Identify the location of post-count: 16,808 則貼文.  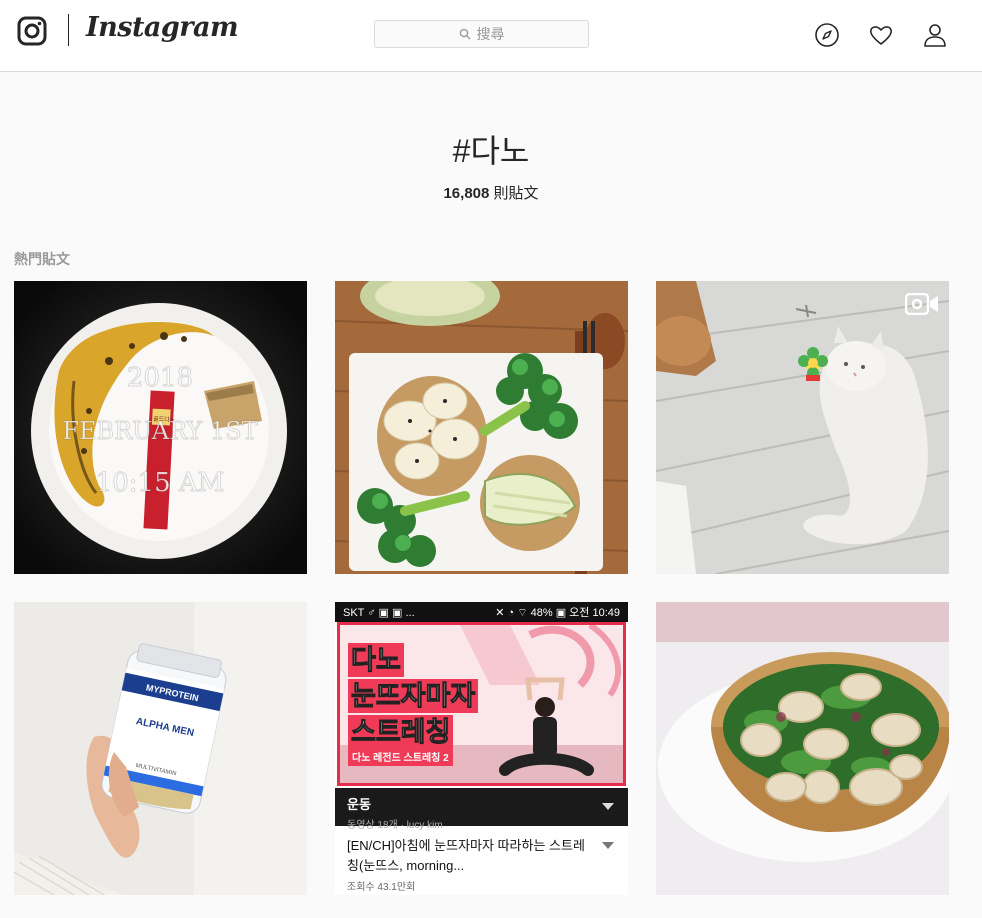
(491, 192).